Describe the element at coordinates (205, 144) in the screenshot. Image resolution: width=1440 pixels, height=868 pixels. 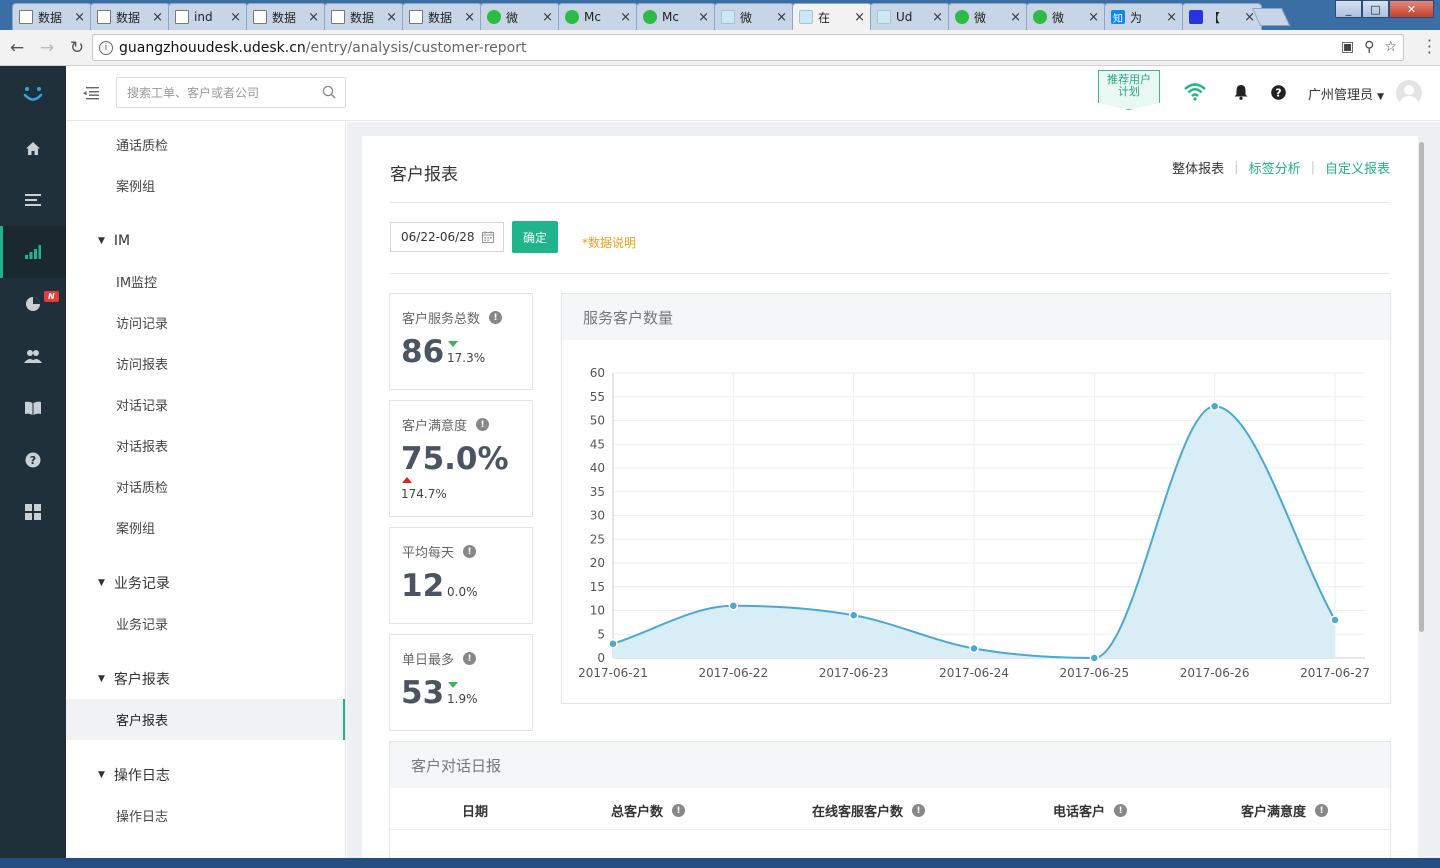
I see `nav-item: 通话质检` at that location.